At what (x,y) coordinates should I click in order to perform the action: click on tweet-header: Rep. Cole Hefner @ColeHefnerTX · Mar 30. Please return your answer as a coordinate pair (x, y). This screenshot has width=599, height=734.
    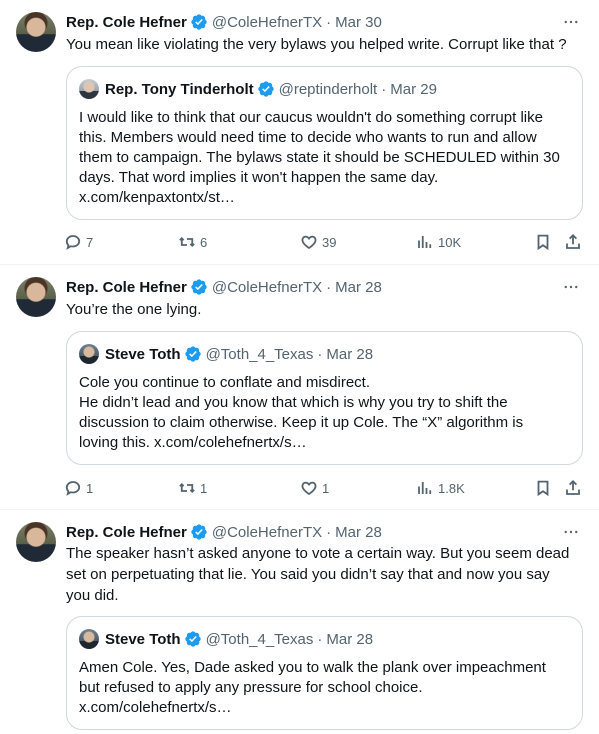
    Looking at the image, I should click on (224, 22).